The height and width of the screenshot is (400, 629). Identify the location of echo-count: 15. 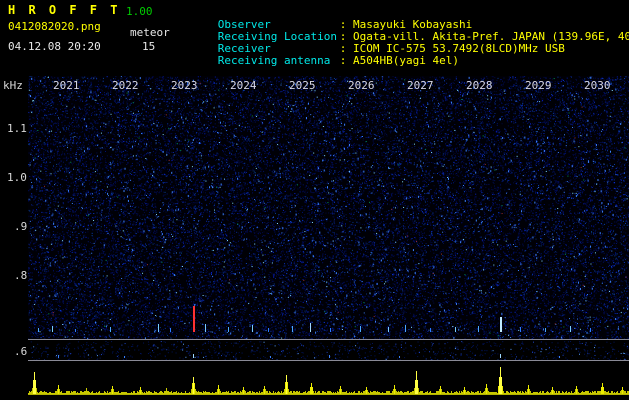
(149, 46).